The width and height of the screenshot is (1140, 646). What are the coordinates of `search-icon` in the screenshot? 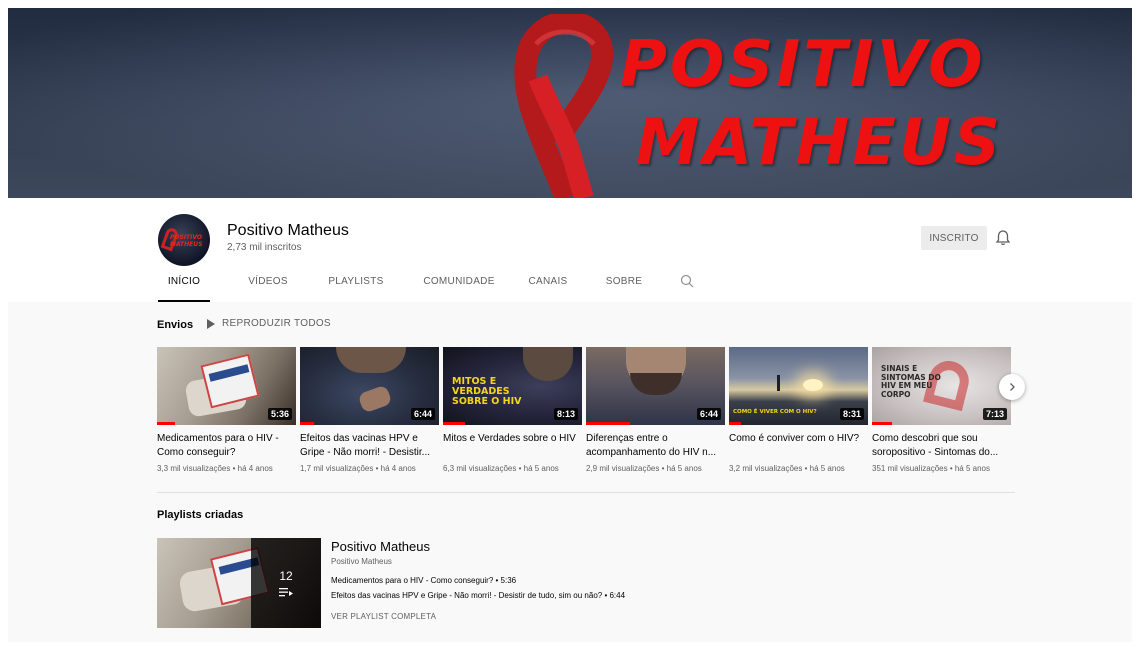 It's located at (687, 281).